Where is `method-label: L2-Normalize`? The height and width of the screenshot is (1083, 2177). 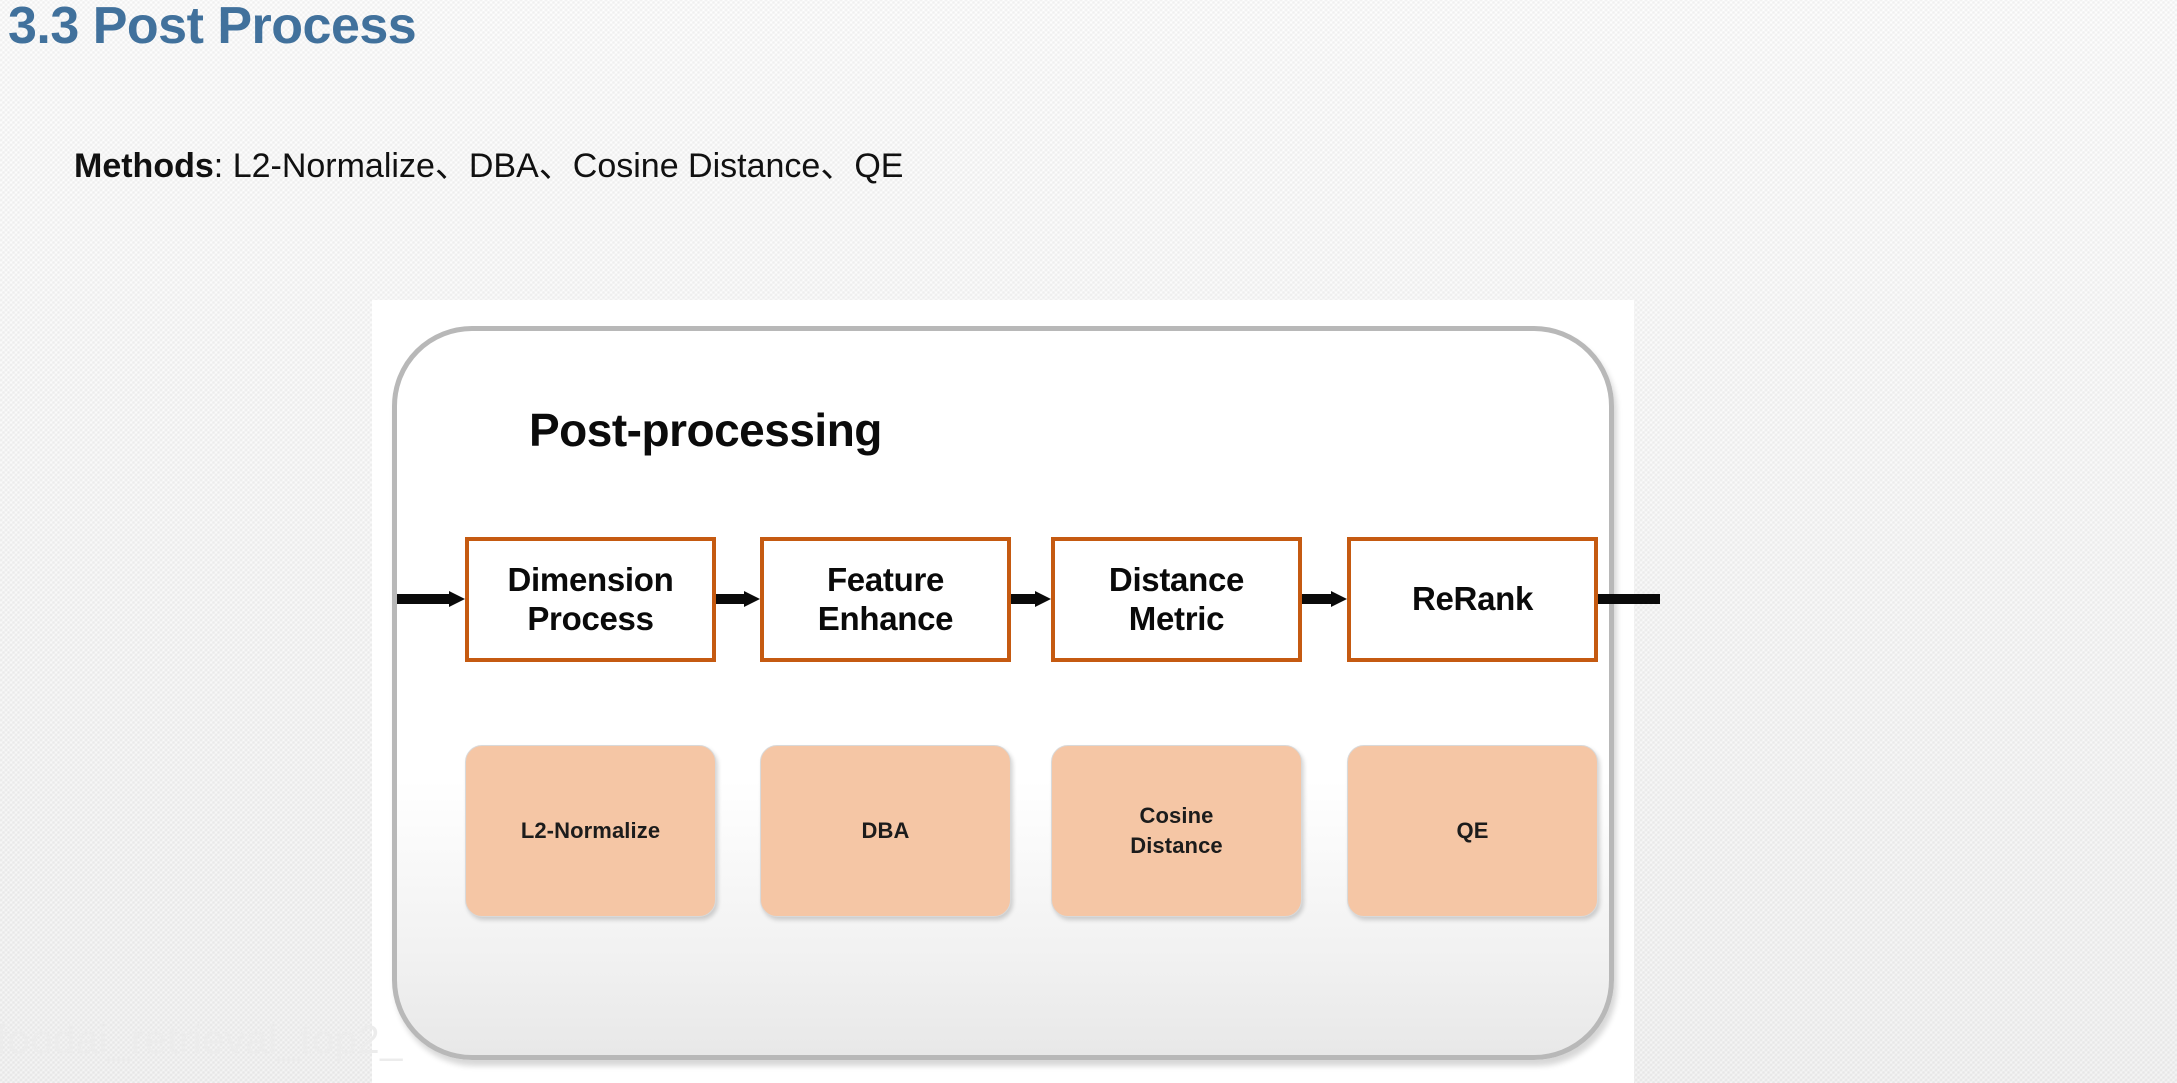
method-label: L2-Normalize is located at coordinates (590, 831).